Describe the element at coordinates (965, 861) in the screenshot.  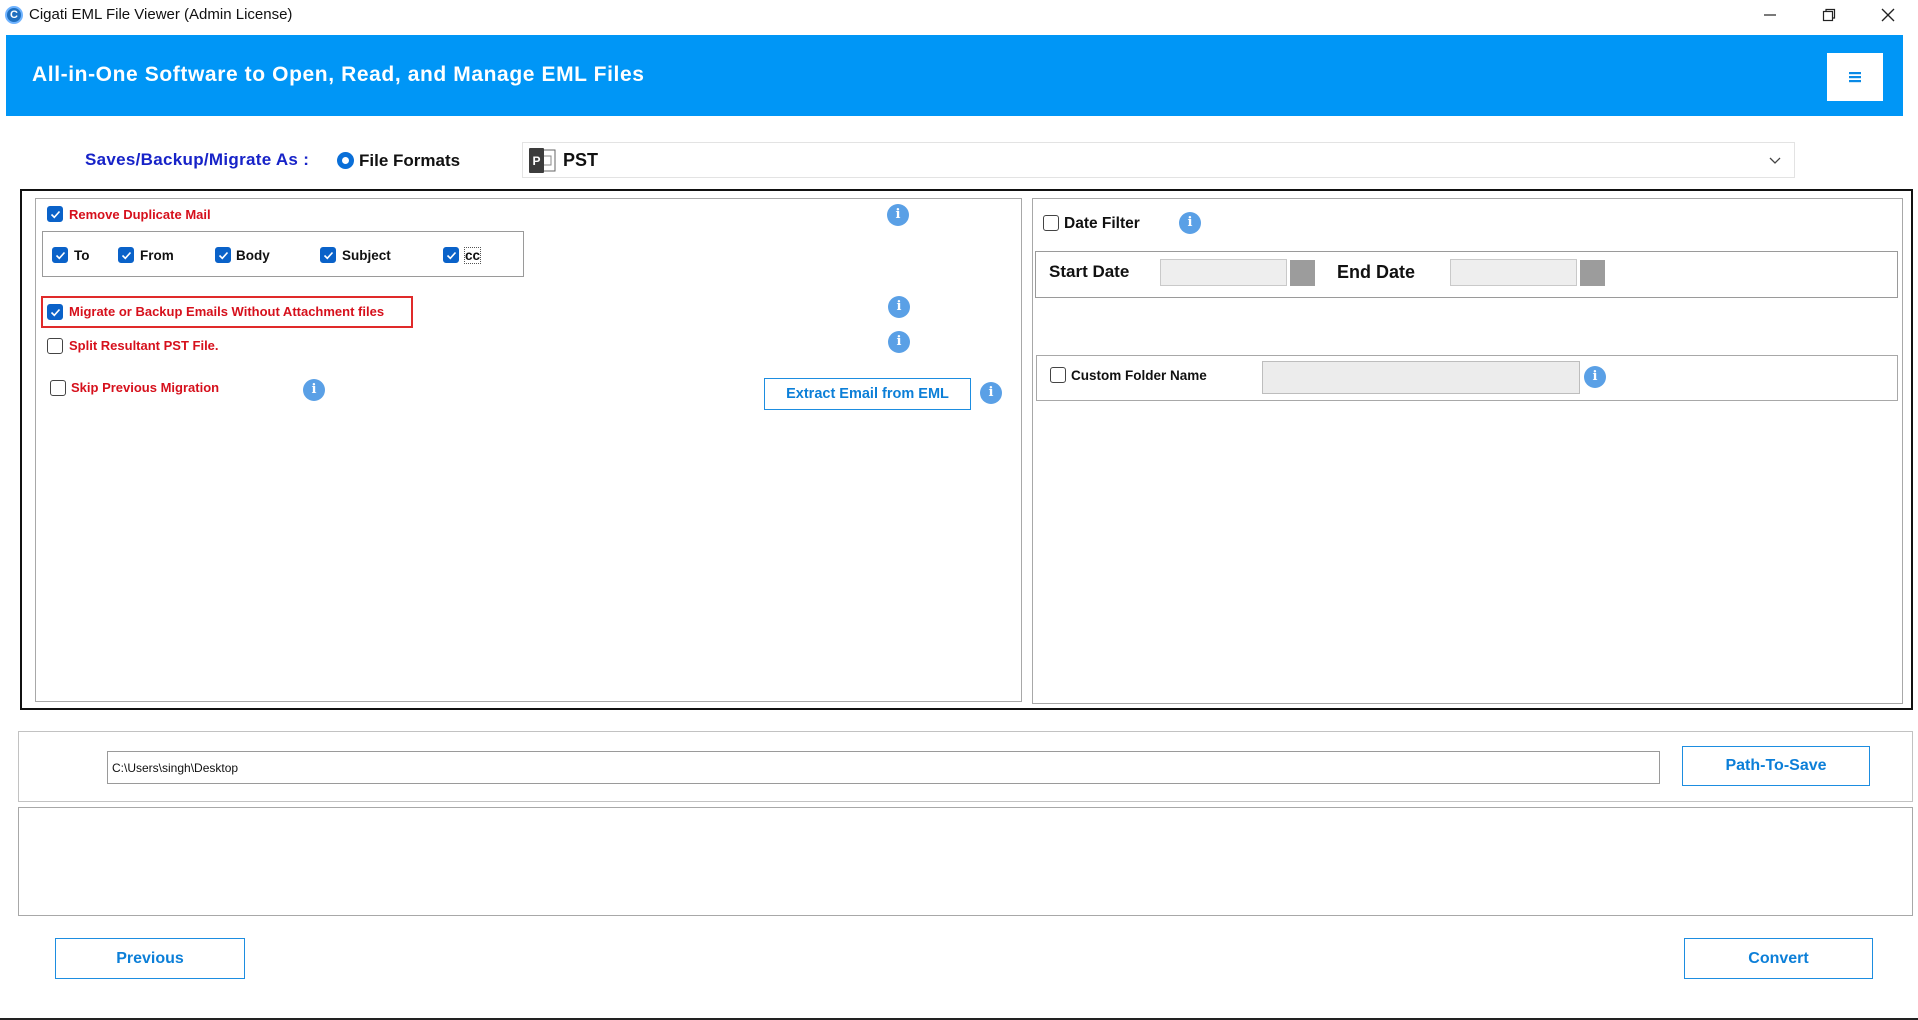
I see `status-log-area` at that location.